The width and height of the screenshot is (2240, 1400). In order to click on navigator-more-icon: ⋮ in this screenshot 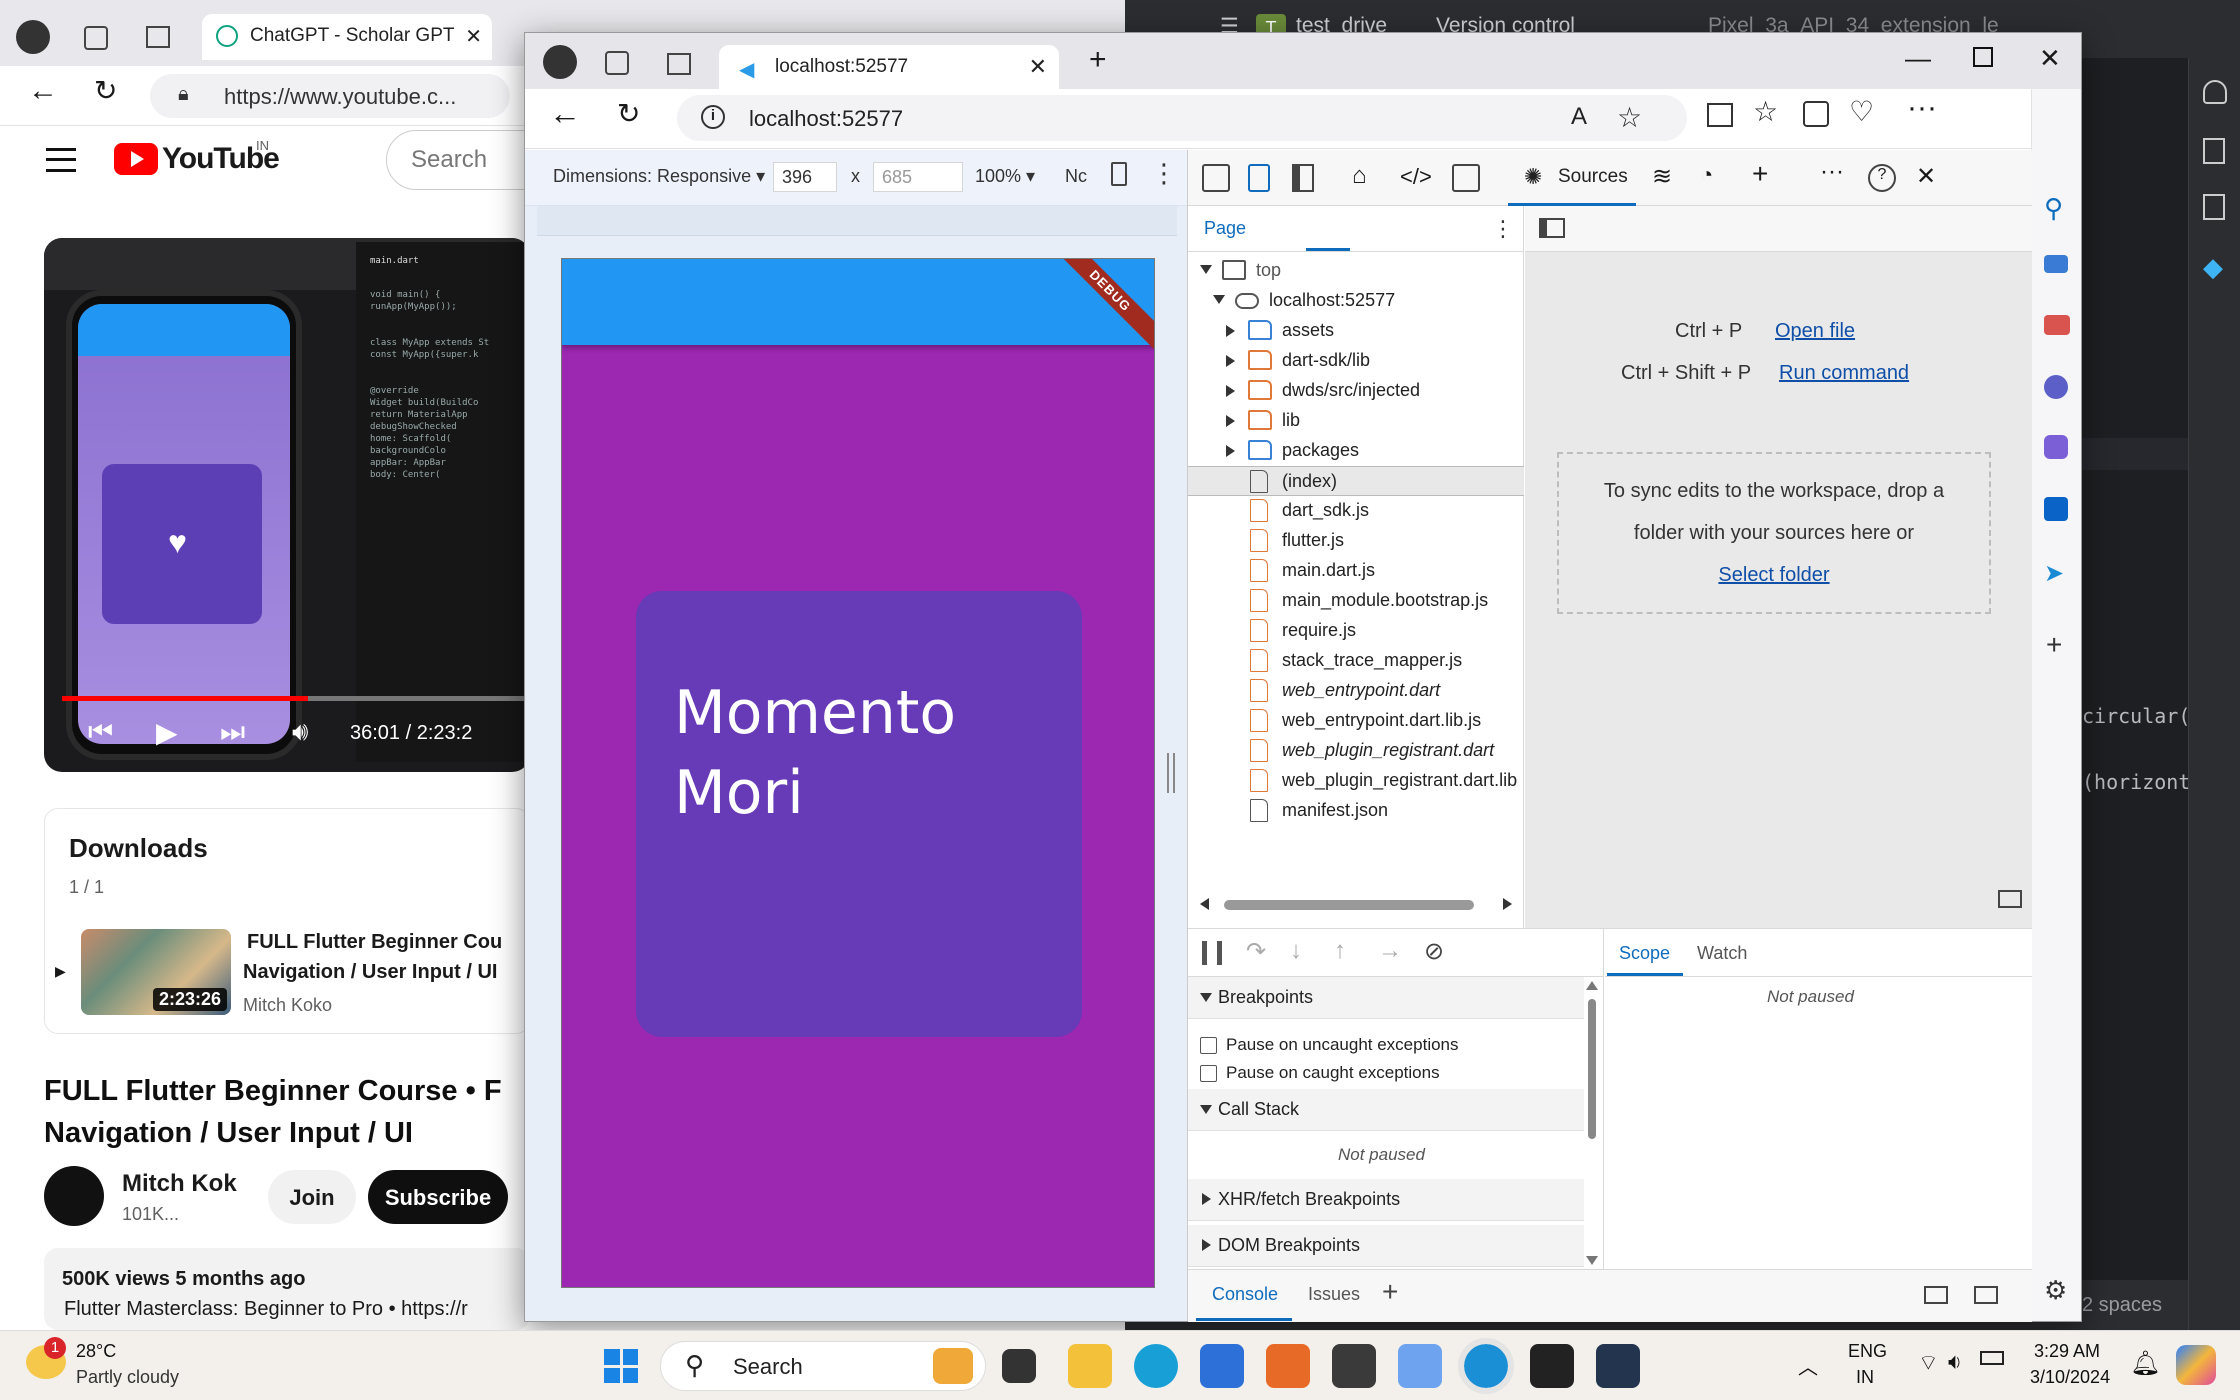, I will do `click(1503, 229)`.